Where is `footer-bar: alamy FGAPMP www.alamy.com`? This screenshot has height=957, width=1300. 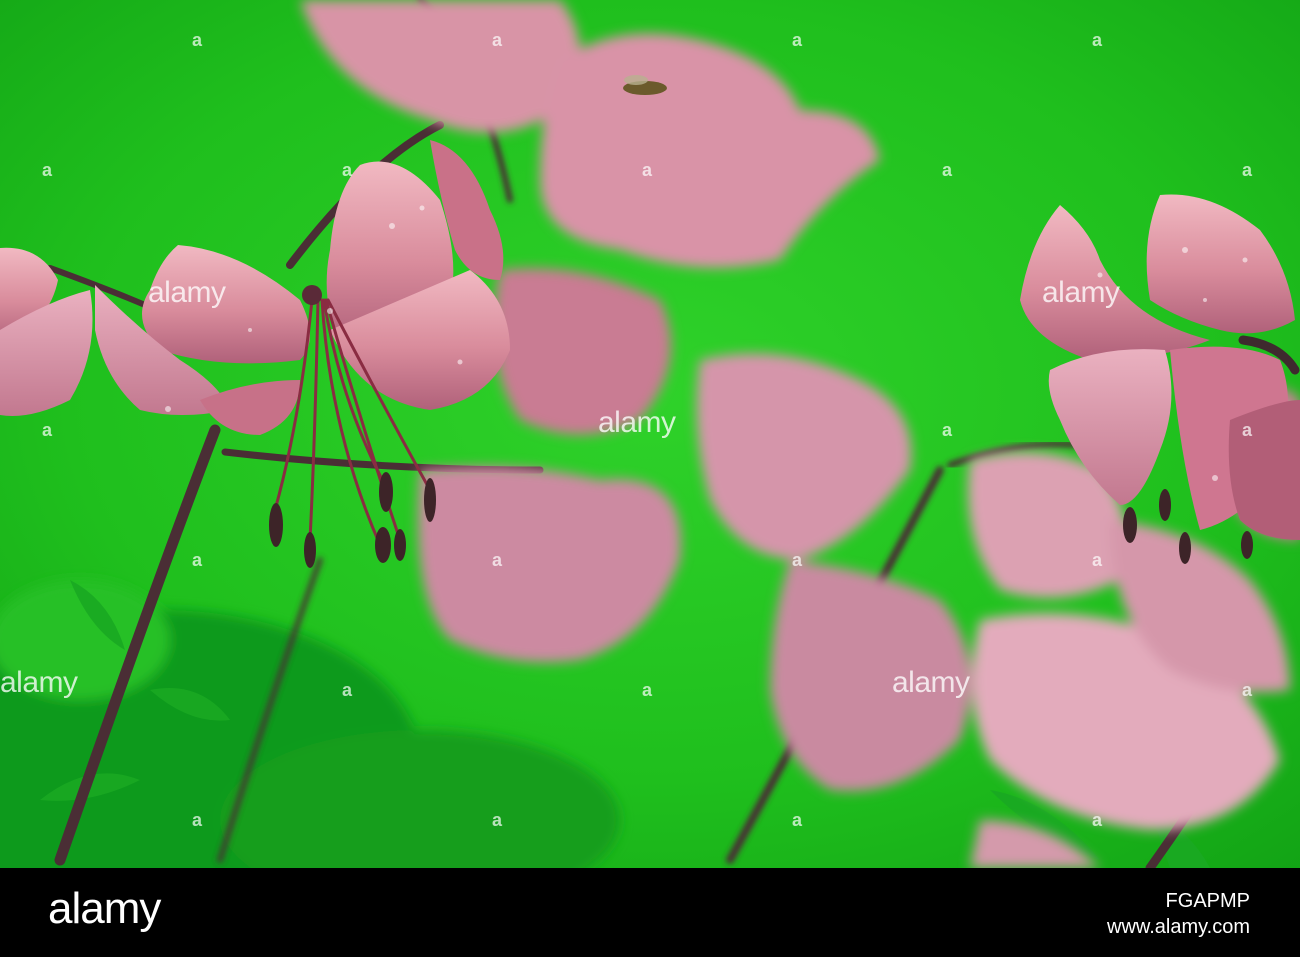 footer-bar: alamy FGAPMP www.alamy.com is located at coordinates (650, 912).